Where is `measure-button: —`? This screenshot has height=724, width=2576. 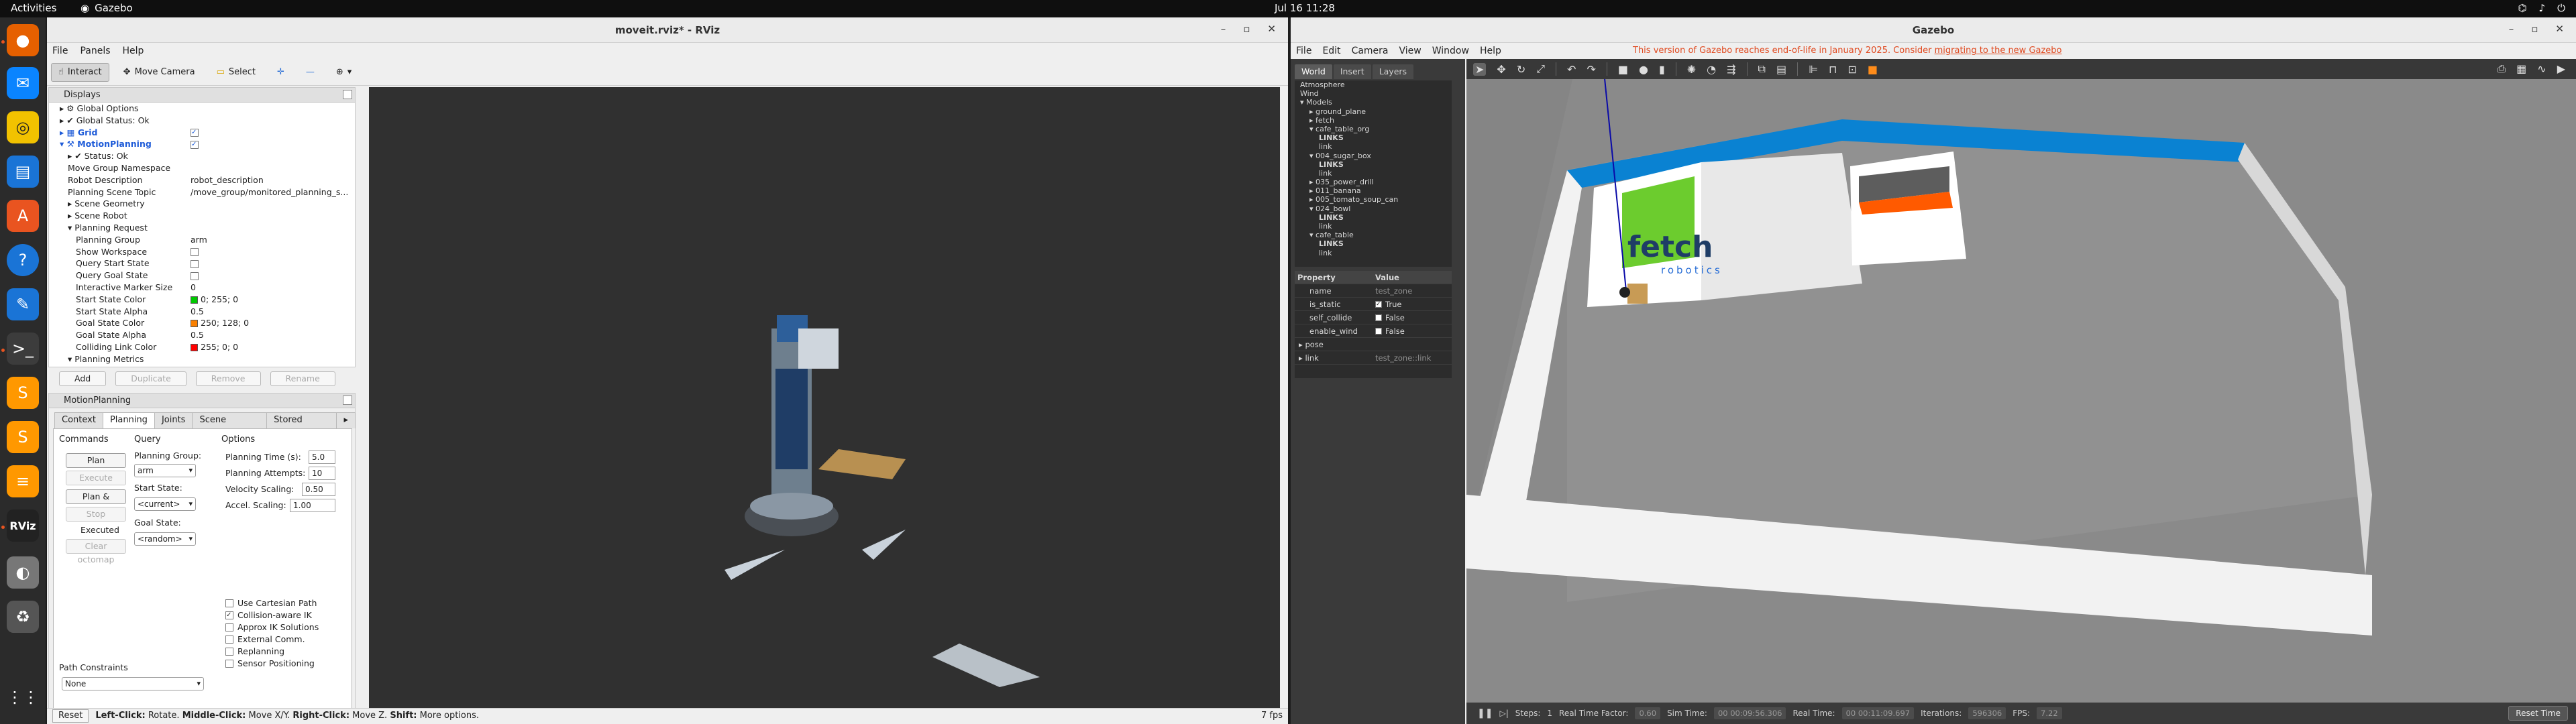
measure-button: — is located at coordinates (310, 72).